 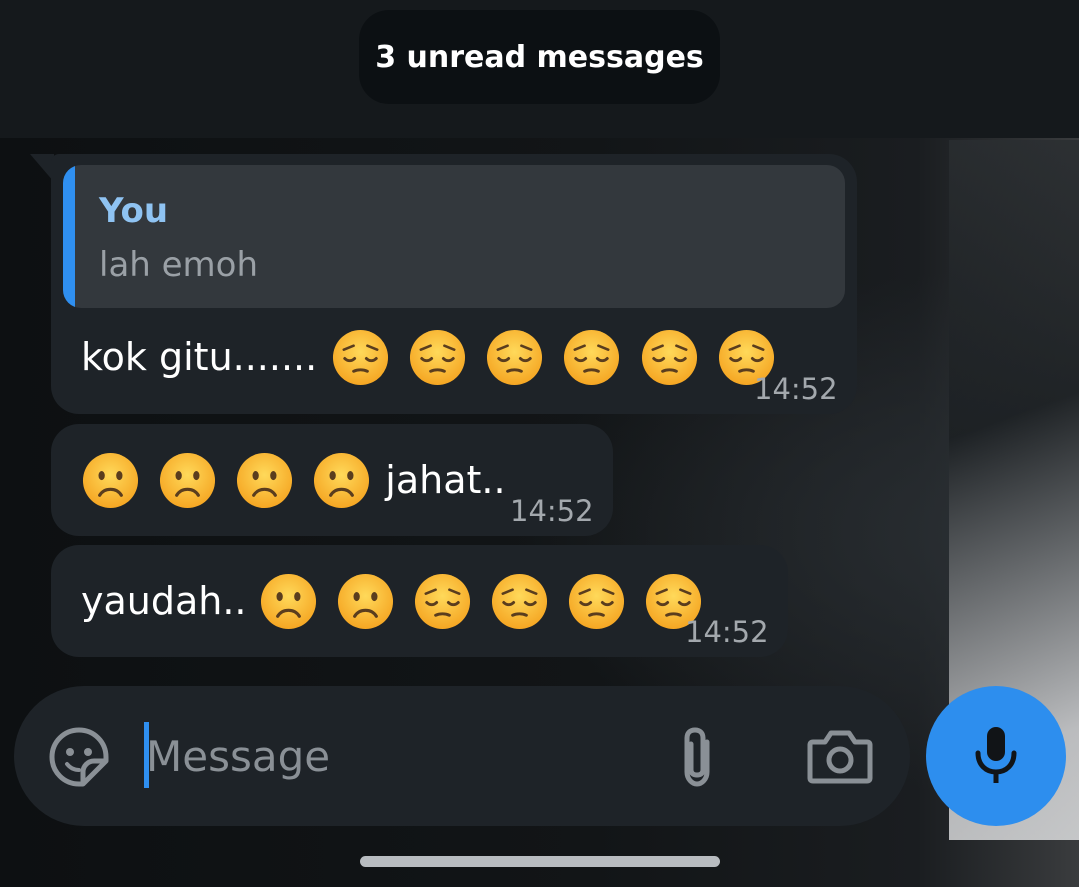 I want to click on reply-quote: You lah emoh, so click(x=454, y=236).